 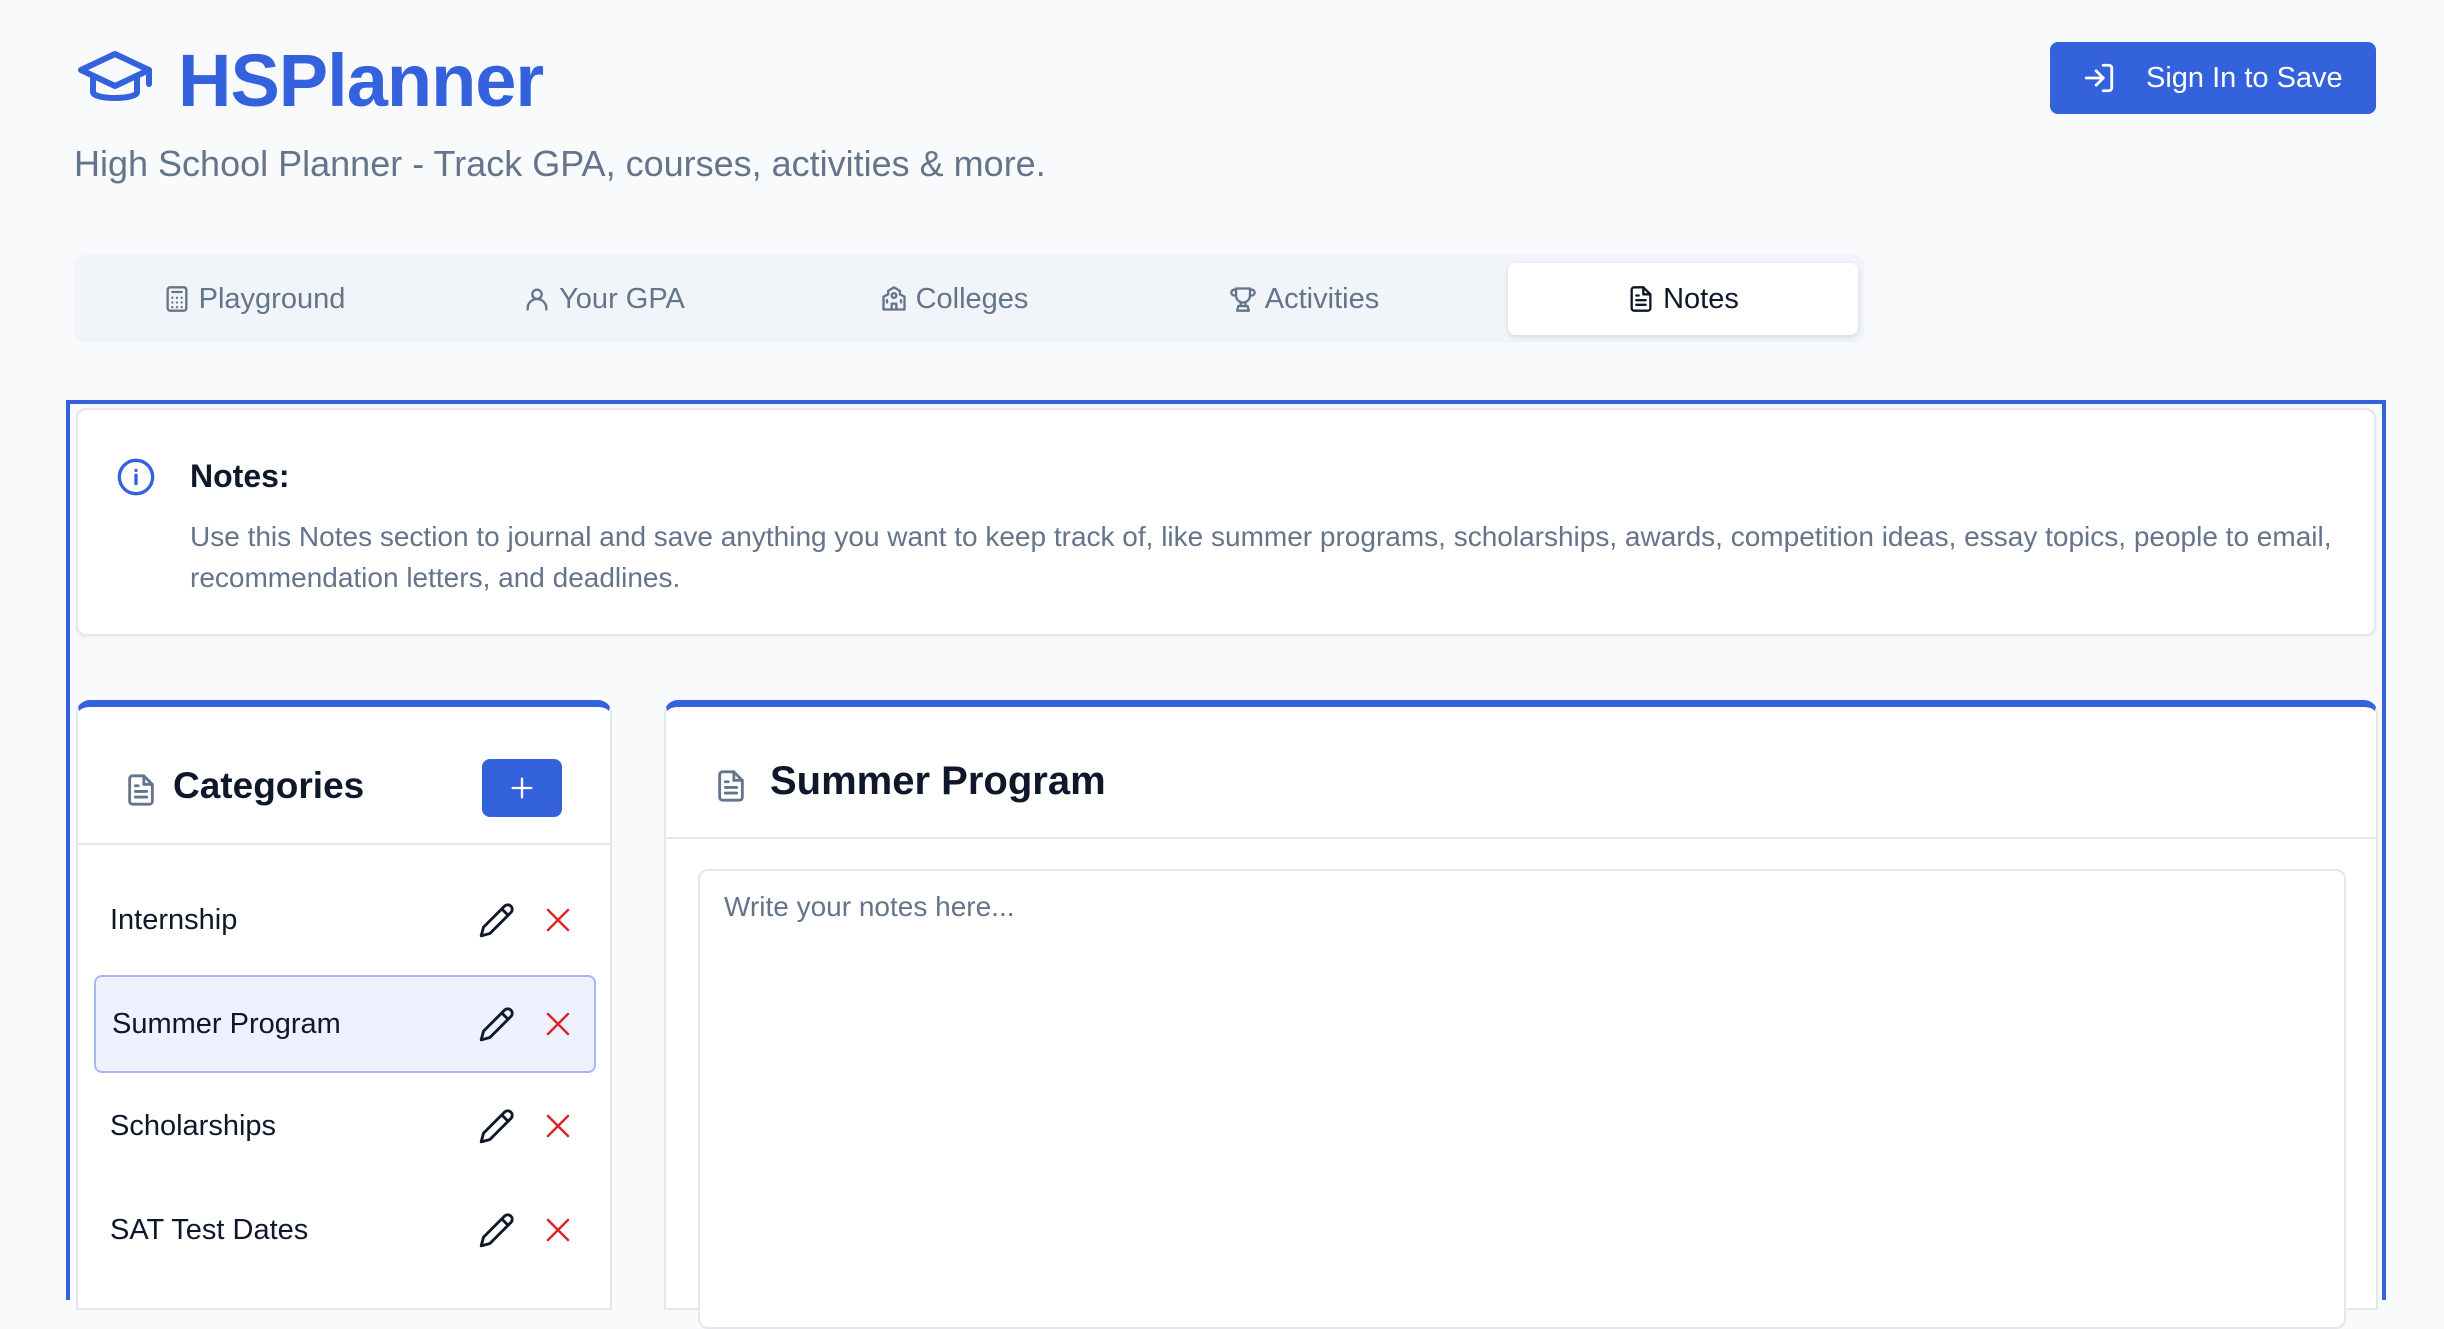 What do you see at coordinates (136, 477) in the screenshot?
I see `info-icon` at bounding box center [136, 477].